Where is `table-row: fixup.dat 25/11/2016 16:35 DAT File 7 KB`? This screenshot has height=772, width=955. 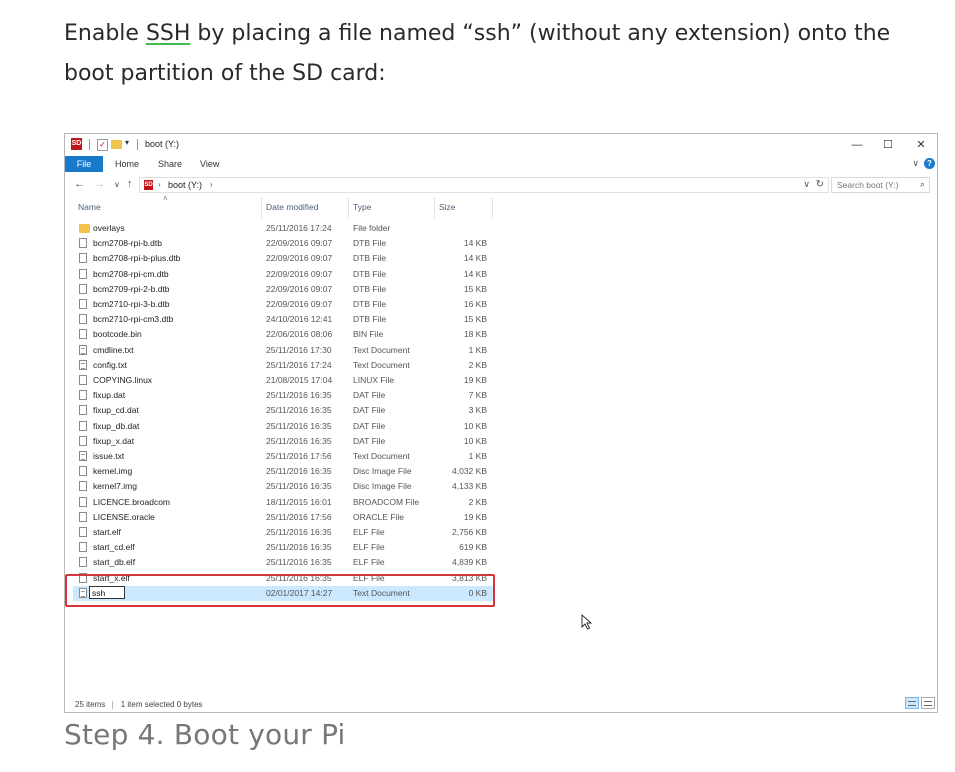
table-row: fixup.dat 25/11/2016 16:35 DAT File 7 KB is located at coordinates (283, 395).